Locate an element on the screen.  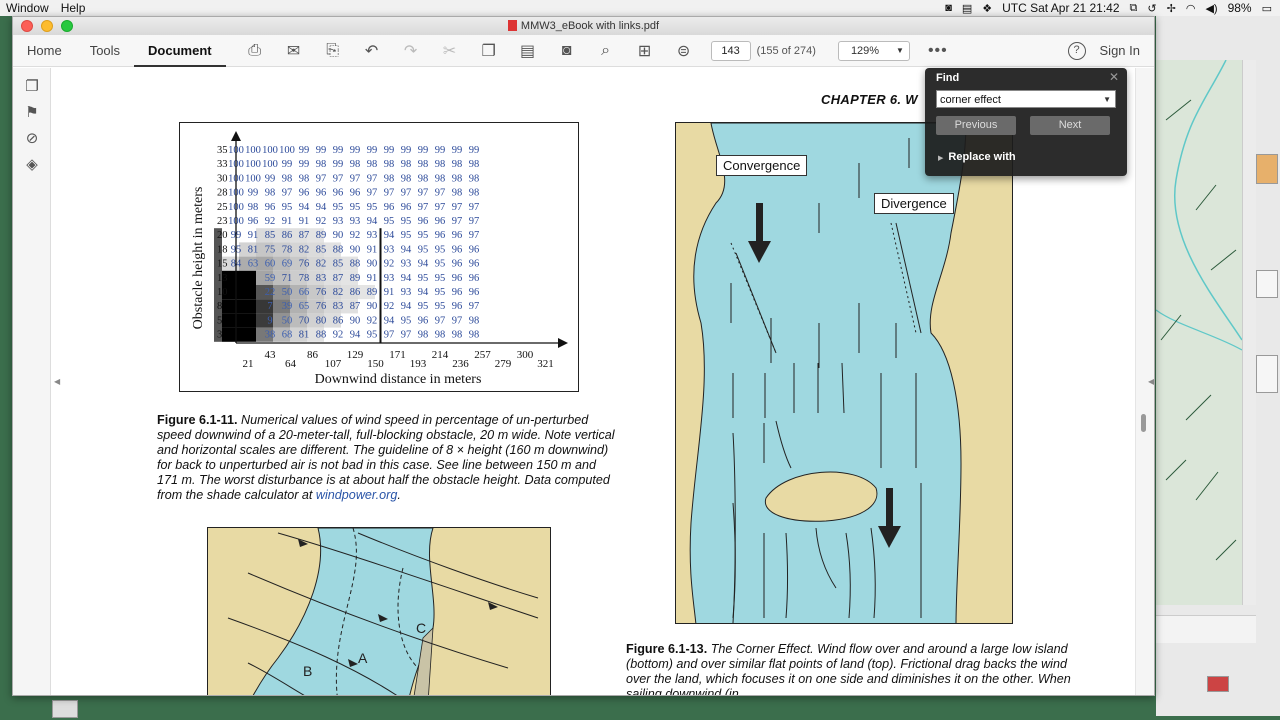
sign-in-link: Sign In is located at coordinates (1120, 50).